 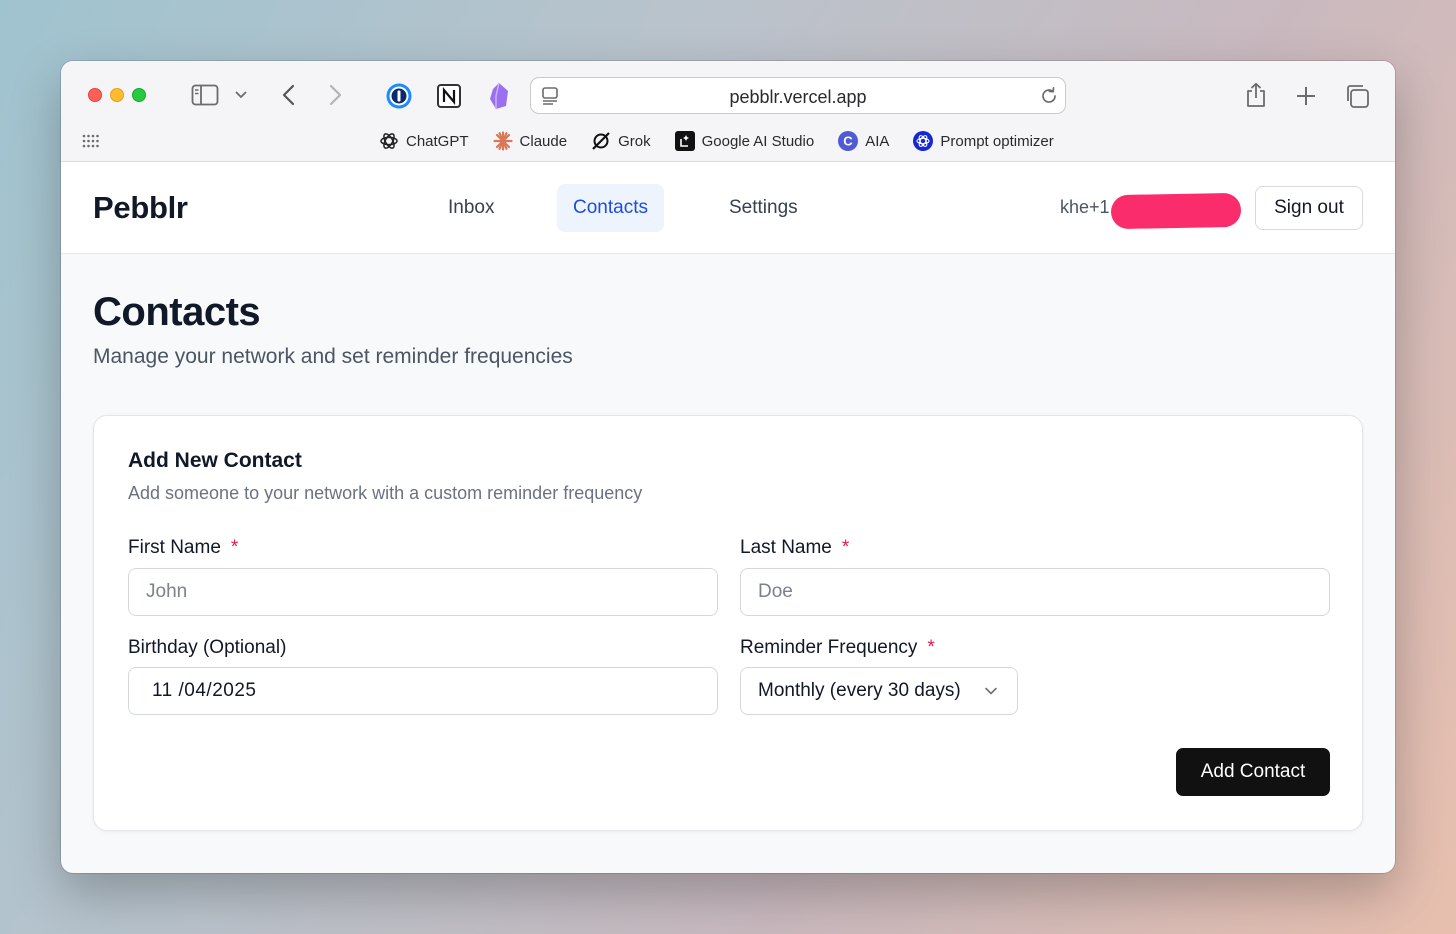 I want to click on obsidian-extension-icon, so click(x=499, y=96).